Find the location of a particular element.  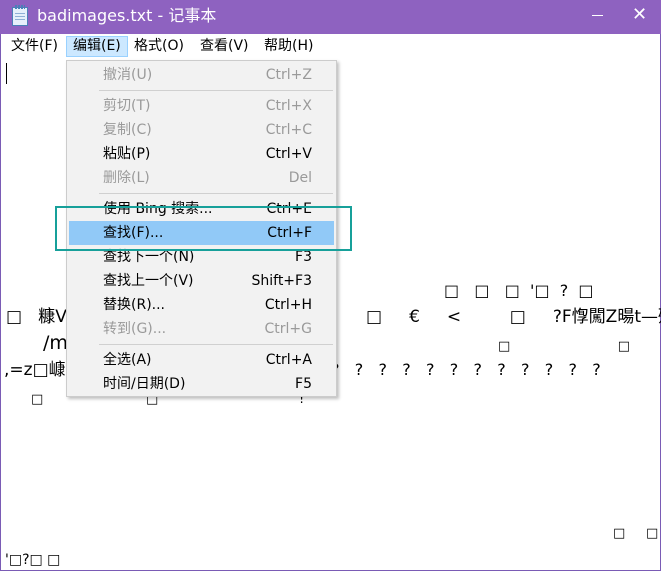

menu-format: 格式(O) is located at coordinates (159, 46).